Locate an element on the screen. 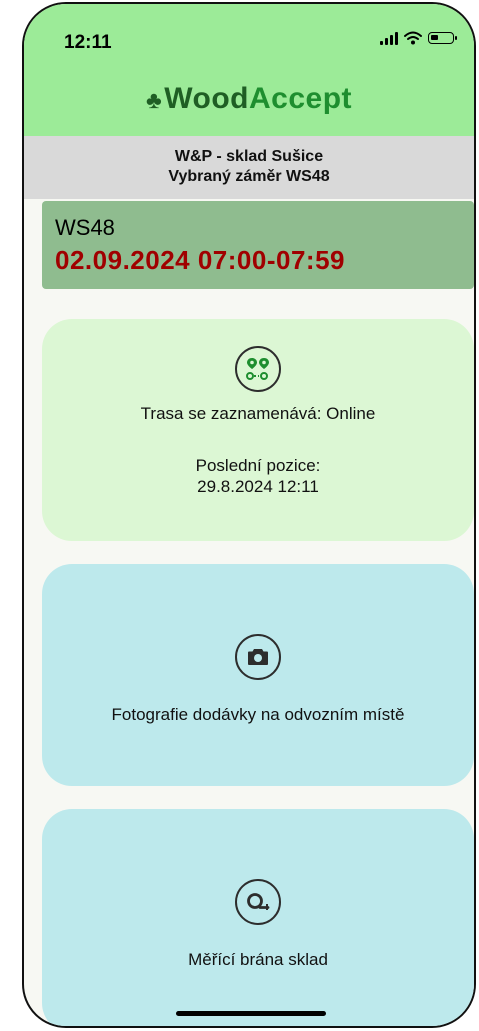  plan-code: WS48 is located at coordinates (85, 227).